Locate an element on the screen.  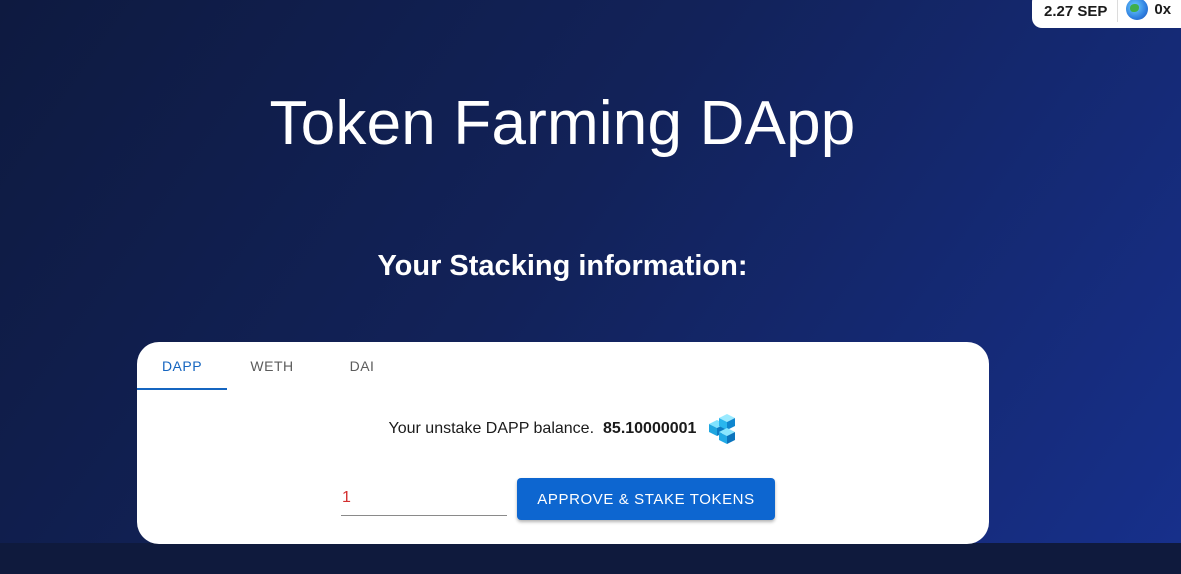
stake-form: APPROVE & STAKE TOKENS is located at coordinates (558, 499).